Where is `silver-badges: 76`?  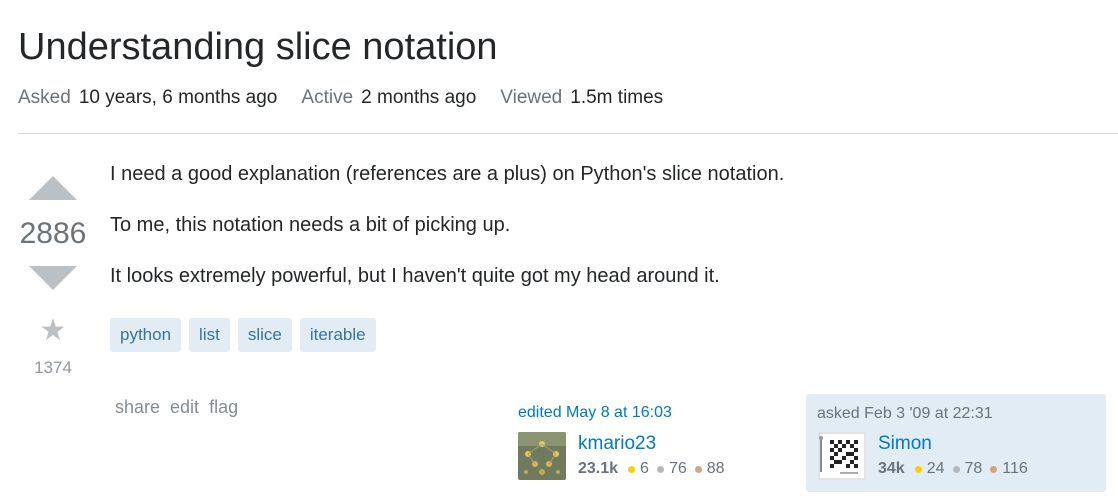 silver-badges: 76 is located at coordinates (671, 469).